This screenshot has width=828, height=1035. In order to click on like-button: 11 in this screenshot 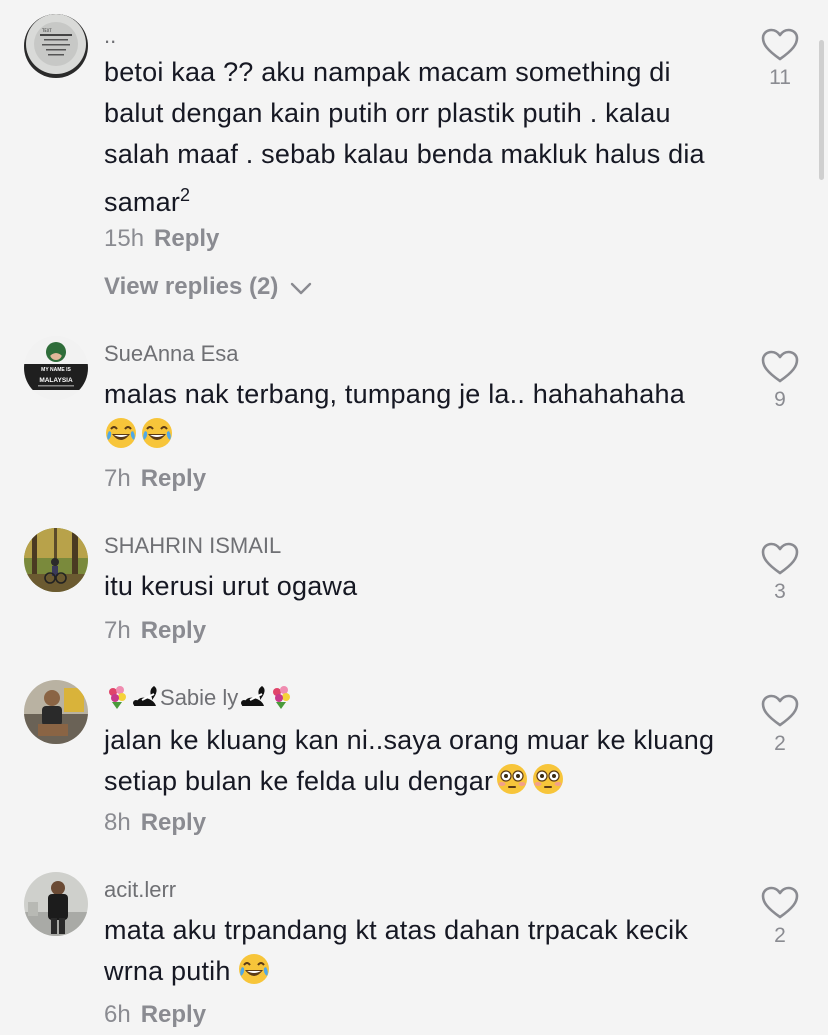, I will do `click(780, 59)`.